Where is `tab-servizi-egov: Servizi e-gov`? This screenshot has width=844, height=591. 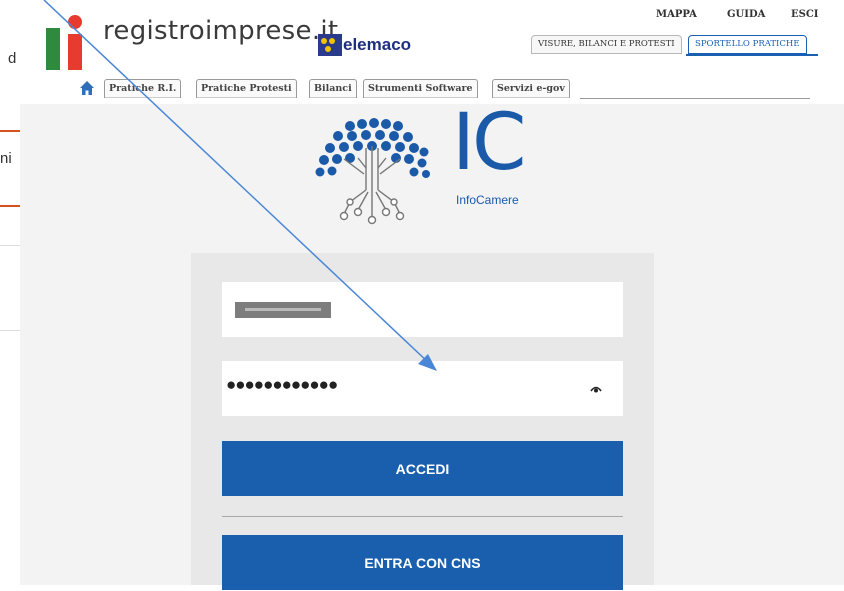 tab-servizi-egov: Servizi e-gov is located at coordinates (531, 88).